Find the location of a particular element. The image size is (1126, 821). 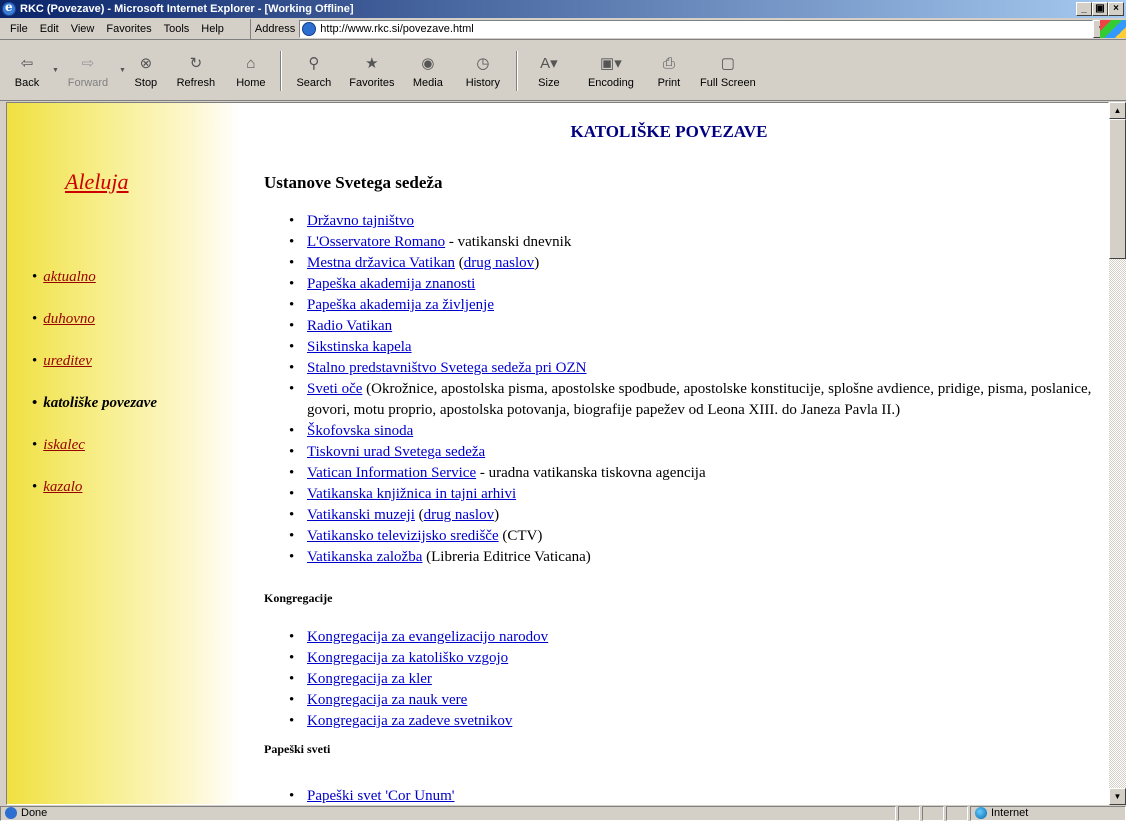

fullscreen-button: ▢ Full Screen is located at coordinates (728, 71).